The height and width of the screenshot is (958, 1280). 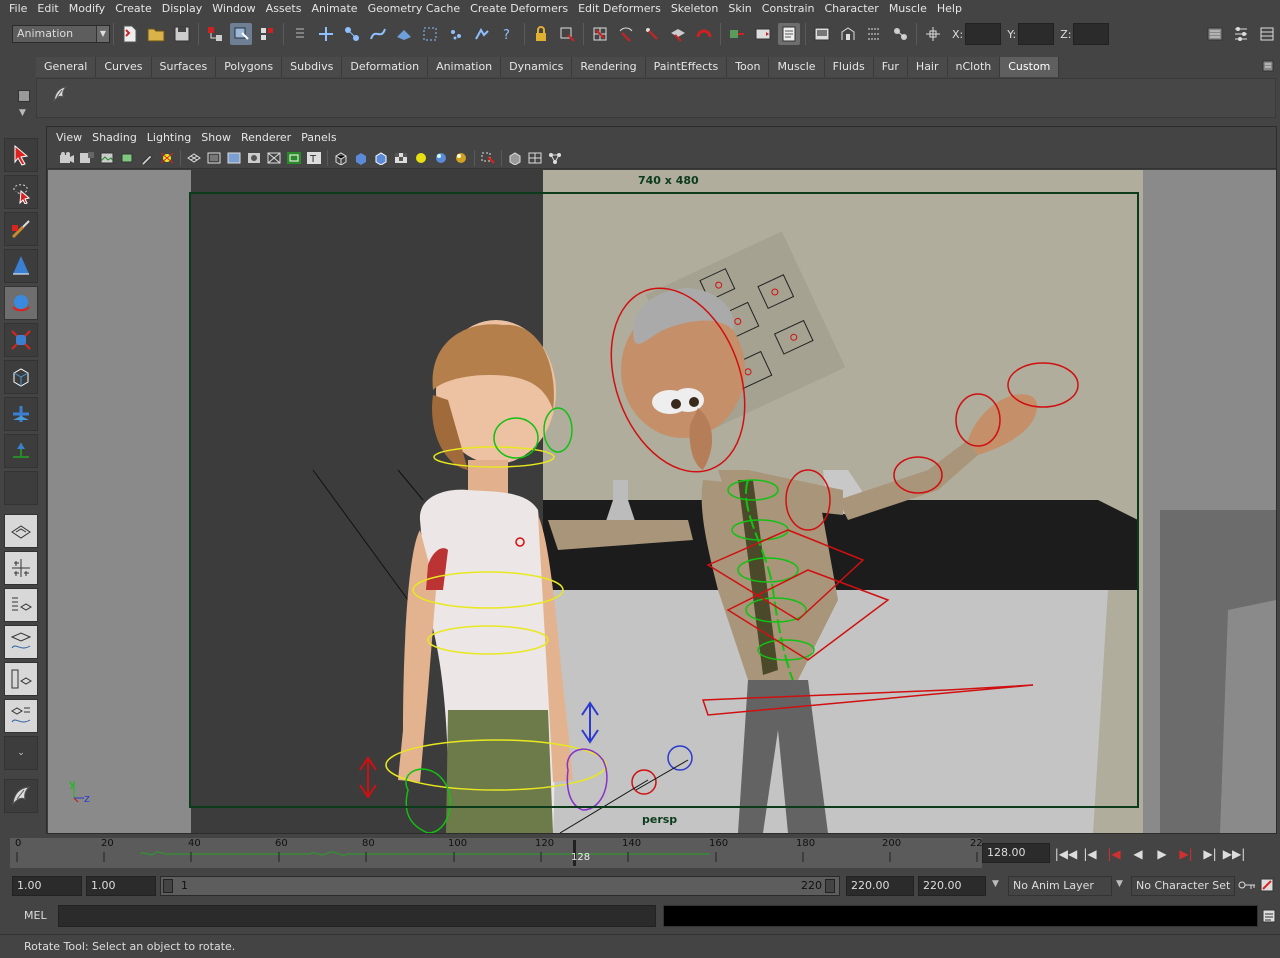 I want to click on layout-more-button: ⌄, so click(x=21, y=753).